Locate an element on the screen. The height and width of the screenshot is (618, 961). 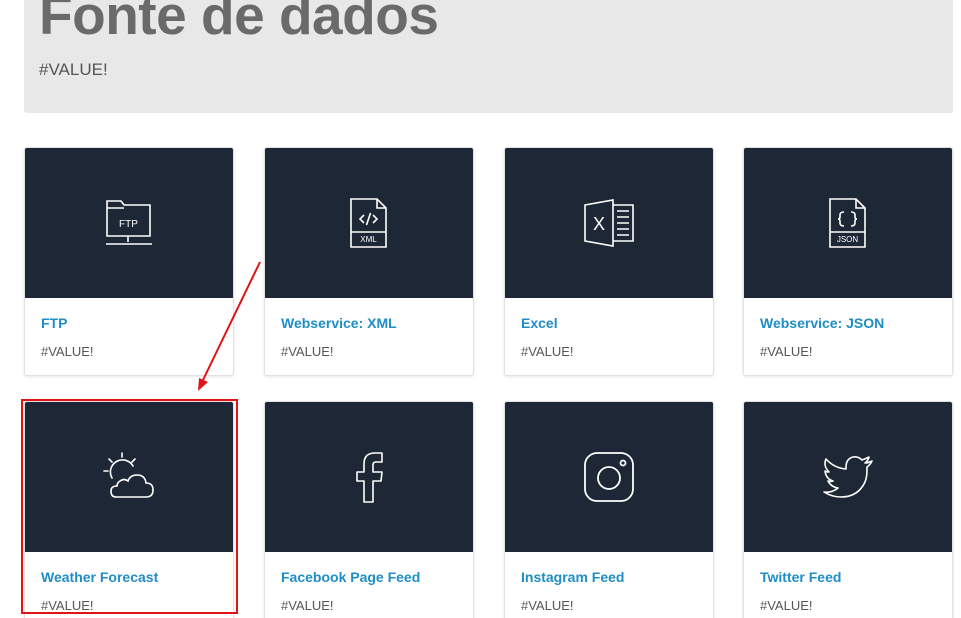
svg-text: FTP is located at coordinates (128, 224).